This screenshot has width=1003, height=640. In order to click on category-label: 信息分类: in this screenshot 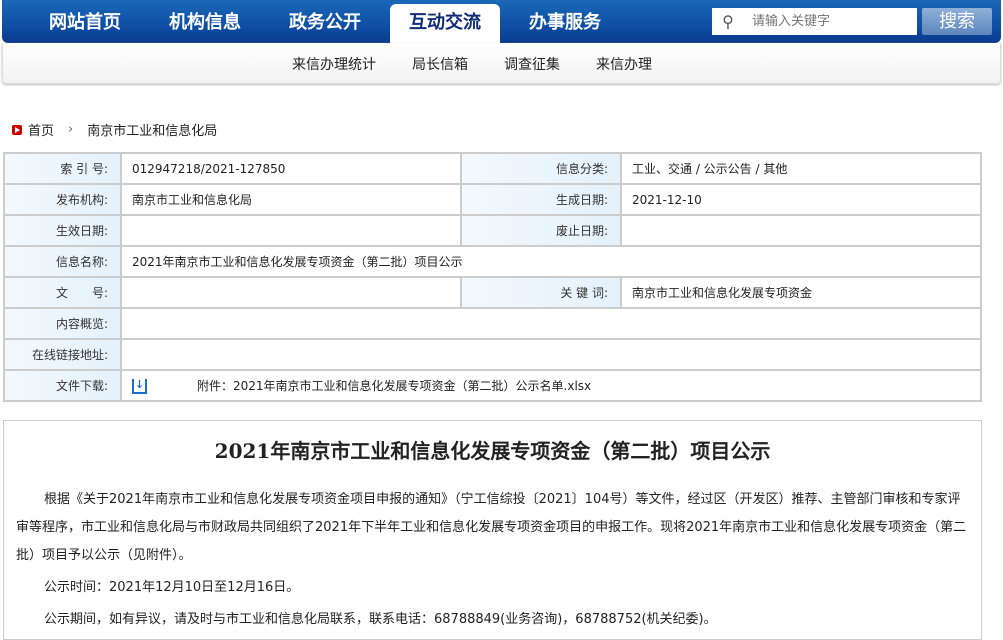, I will do `click(541, 168)`.